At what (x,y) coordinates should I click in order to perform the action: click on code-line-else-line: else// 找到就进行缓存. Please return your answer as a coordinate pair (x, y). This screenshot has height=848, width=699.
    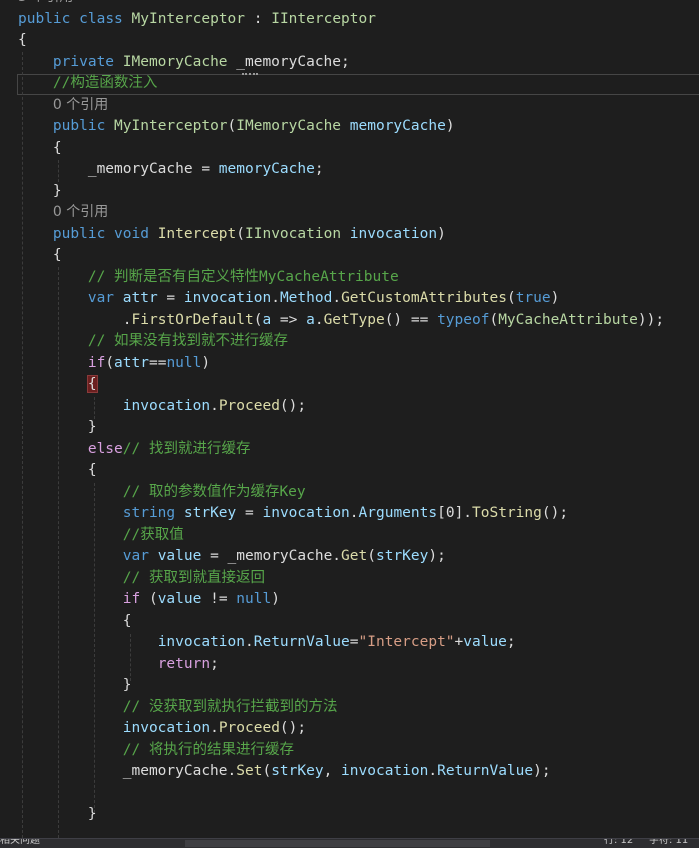
    Looking at the image, I should click on (134, 450).